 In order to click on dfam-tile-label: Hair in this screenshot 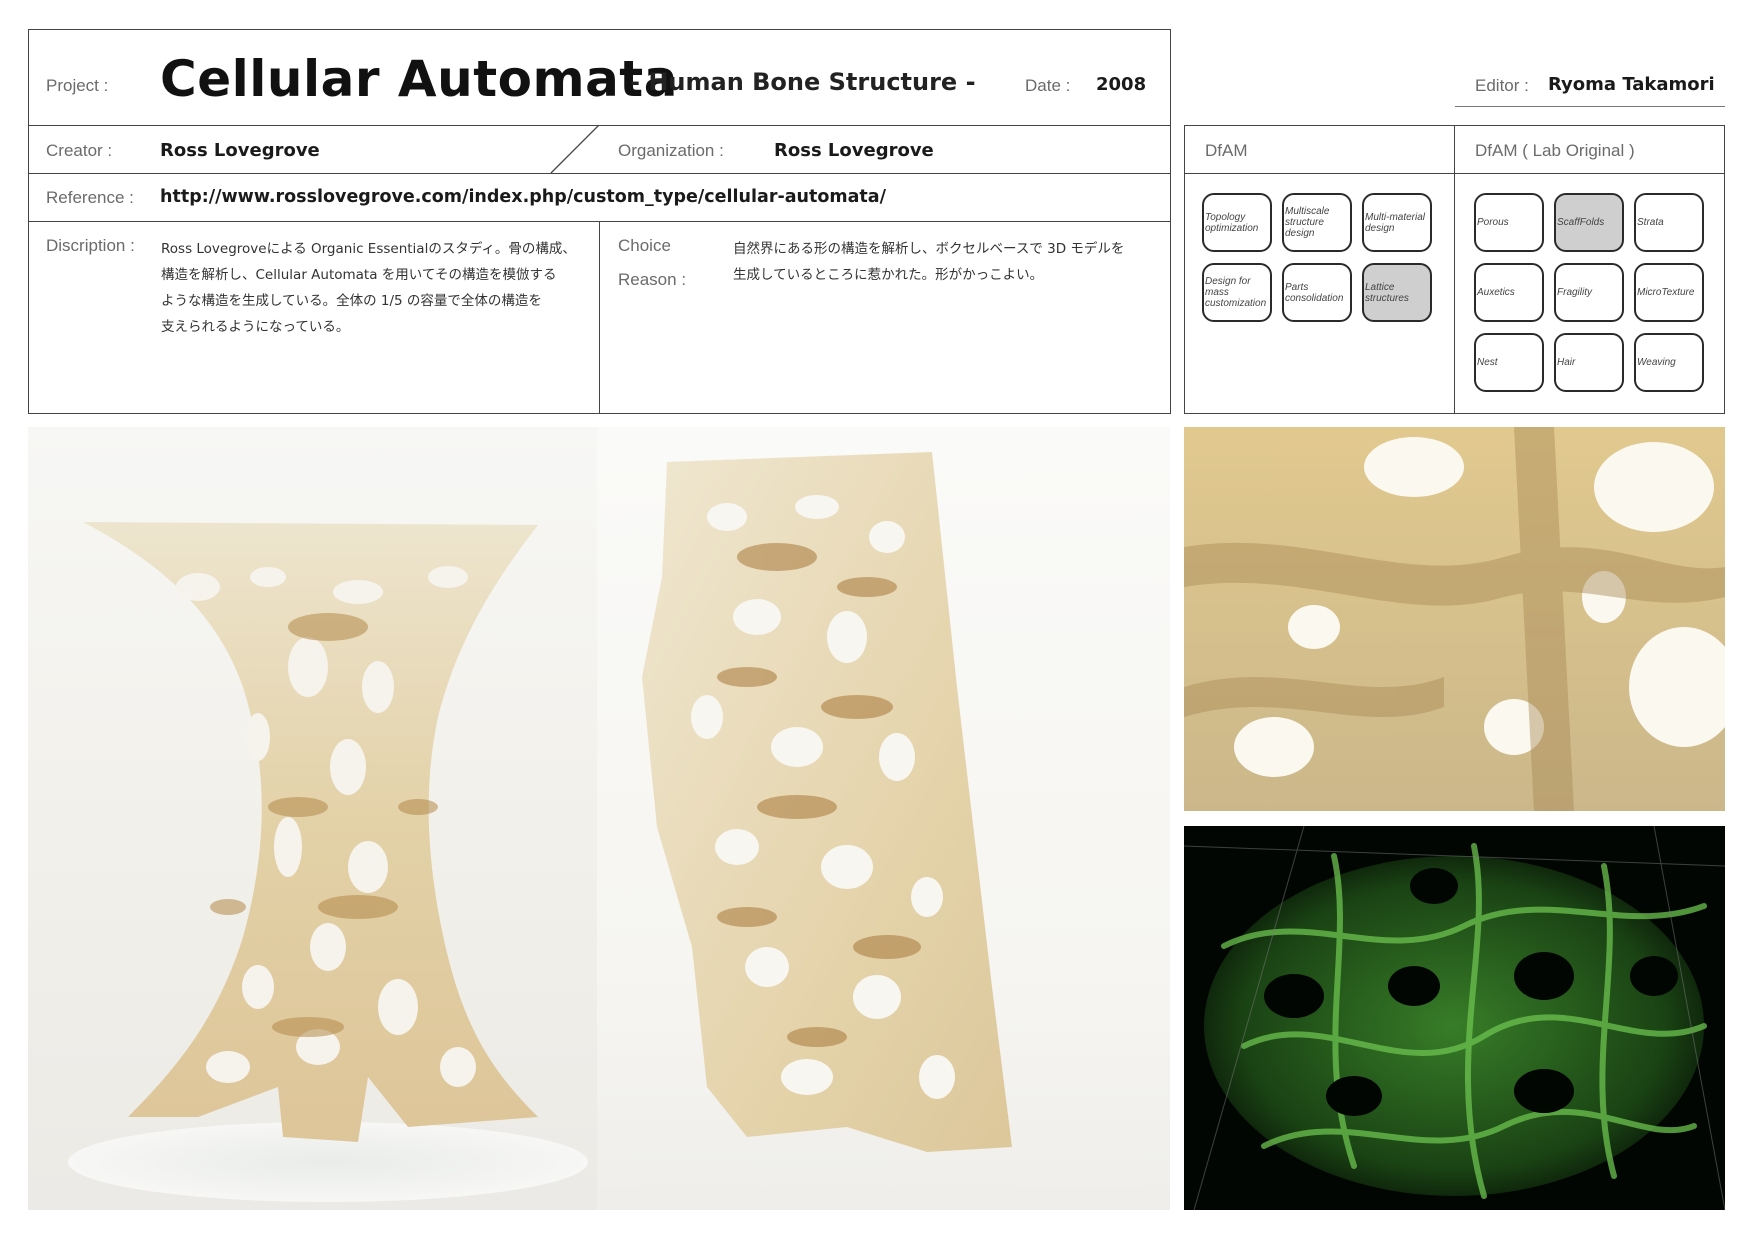, I will do `click(1566, 362)`.